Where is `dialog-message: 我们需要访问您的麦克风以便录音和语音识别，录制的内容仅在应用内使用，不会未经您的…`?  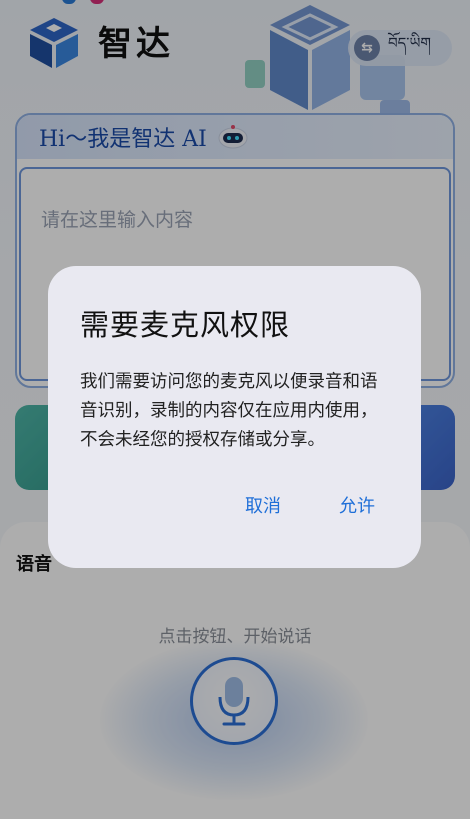
dialog-message: 我们需要访问您的麦克风以便录音和语音识别，录制的内容仅在应用内使用，不会未经您的… is located at coordinates (229, 411).